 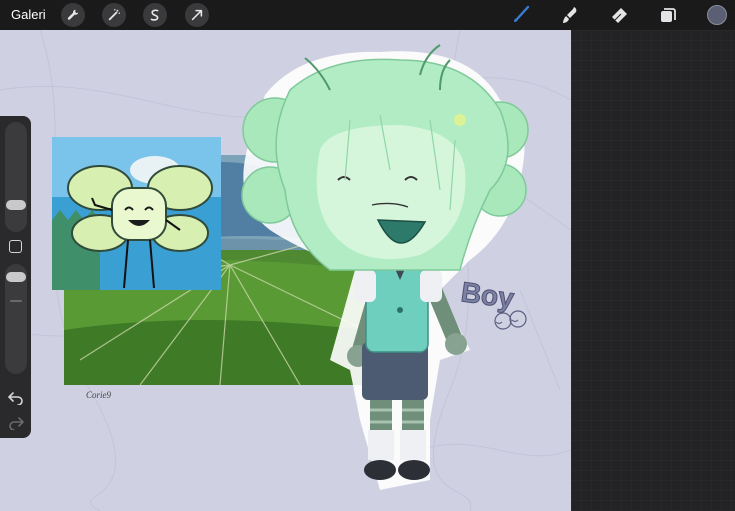 What do you see at coordinates (16, 319) in the screenshot?
I see `opacity-slider` at bounding box center [16, 319].